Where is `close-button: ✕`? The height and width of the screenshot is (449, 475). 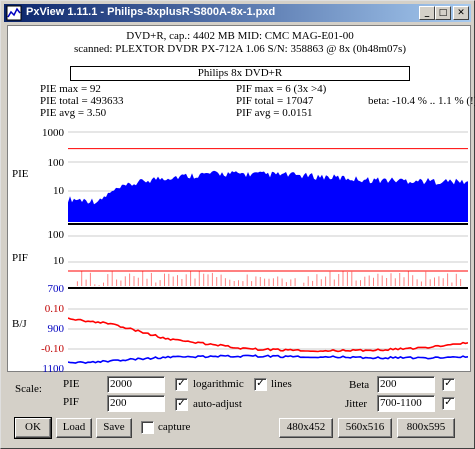 close-button: ✕ is located at coordinates (461, 13).